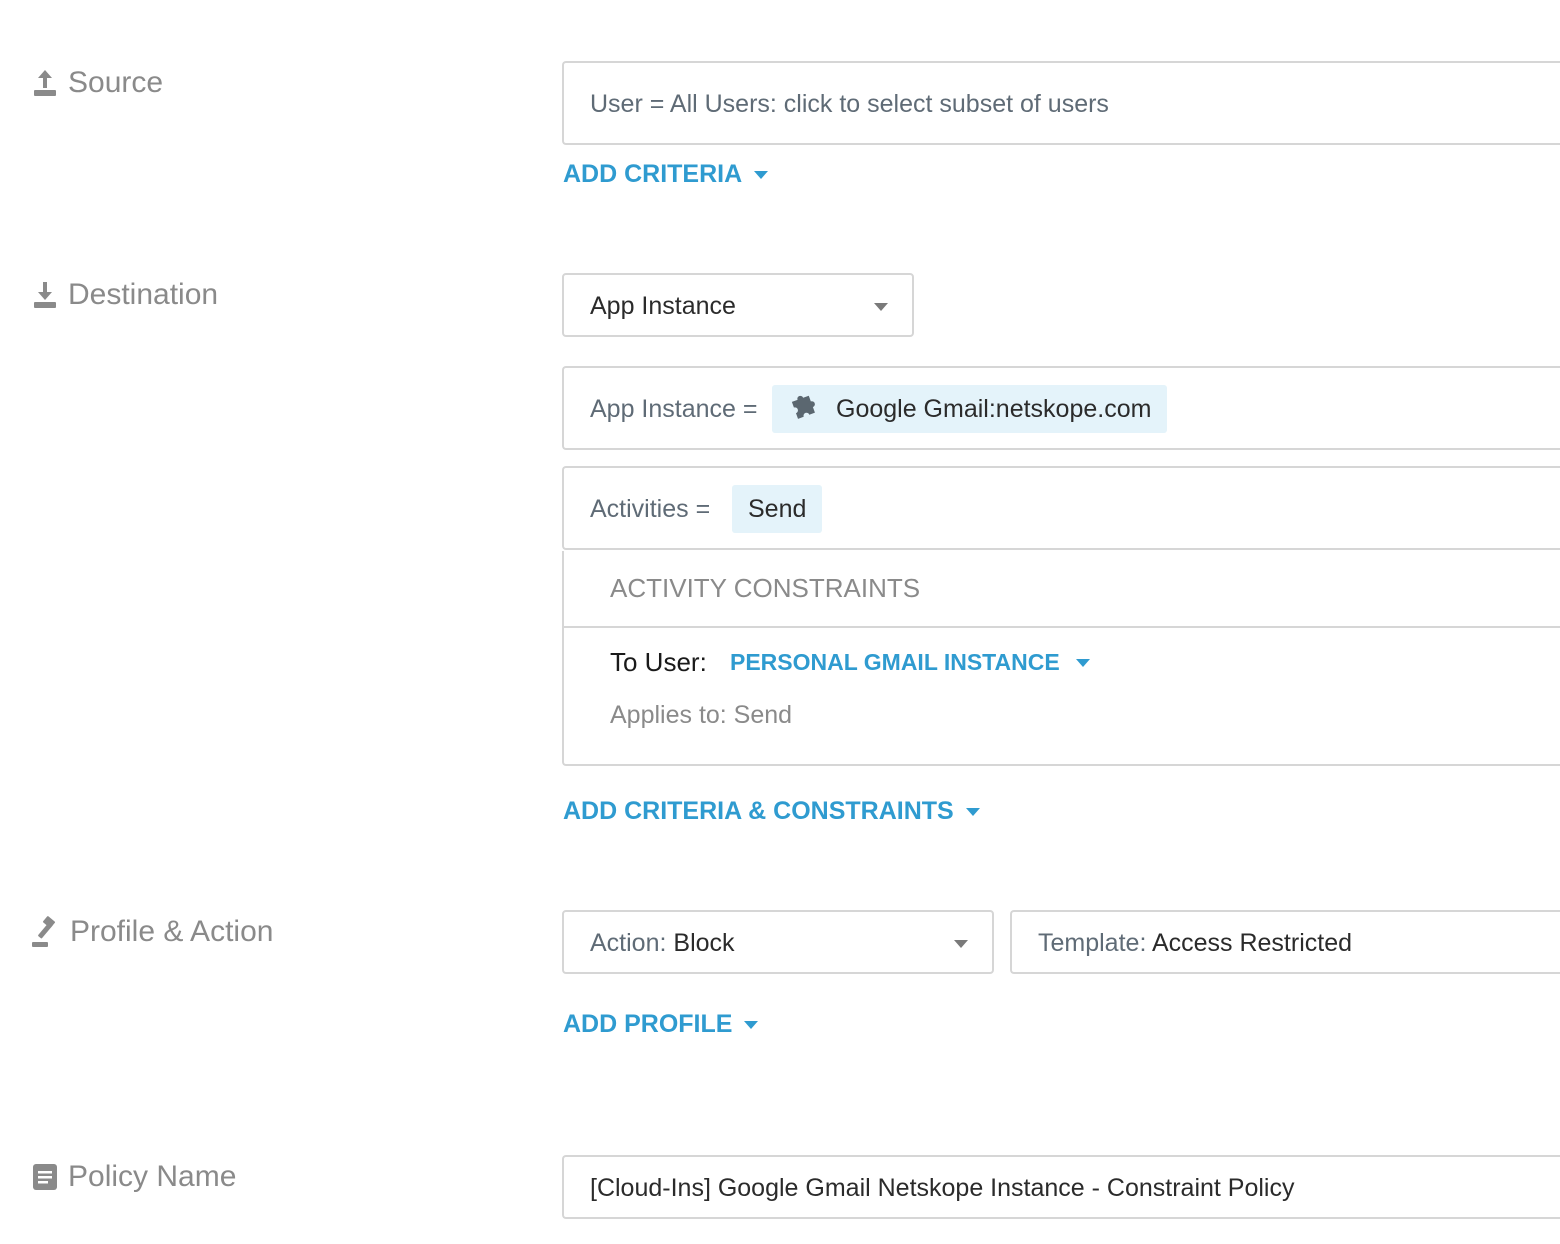 The image size is (1560, 1244). Describe the element at coordinates (658, 662) in the screenshot. I see `to-user-label: To User:` at that location.